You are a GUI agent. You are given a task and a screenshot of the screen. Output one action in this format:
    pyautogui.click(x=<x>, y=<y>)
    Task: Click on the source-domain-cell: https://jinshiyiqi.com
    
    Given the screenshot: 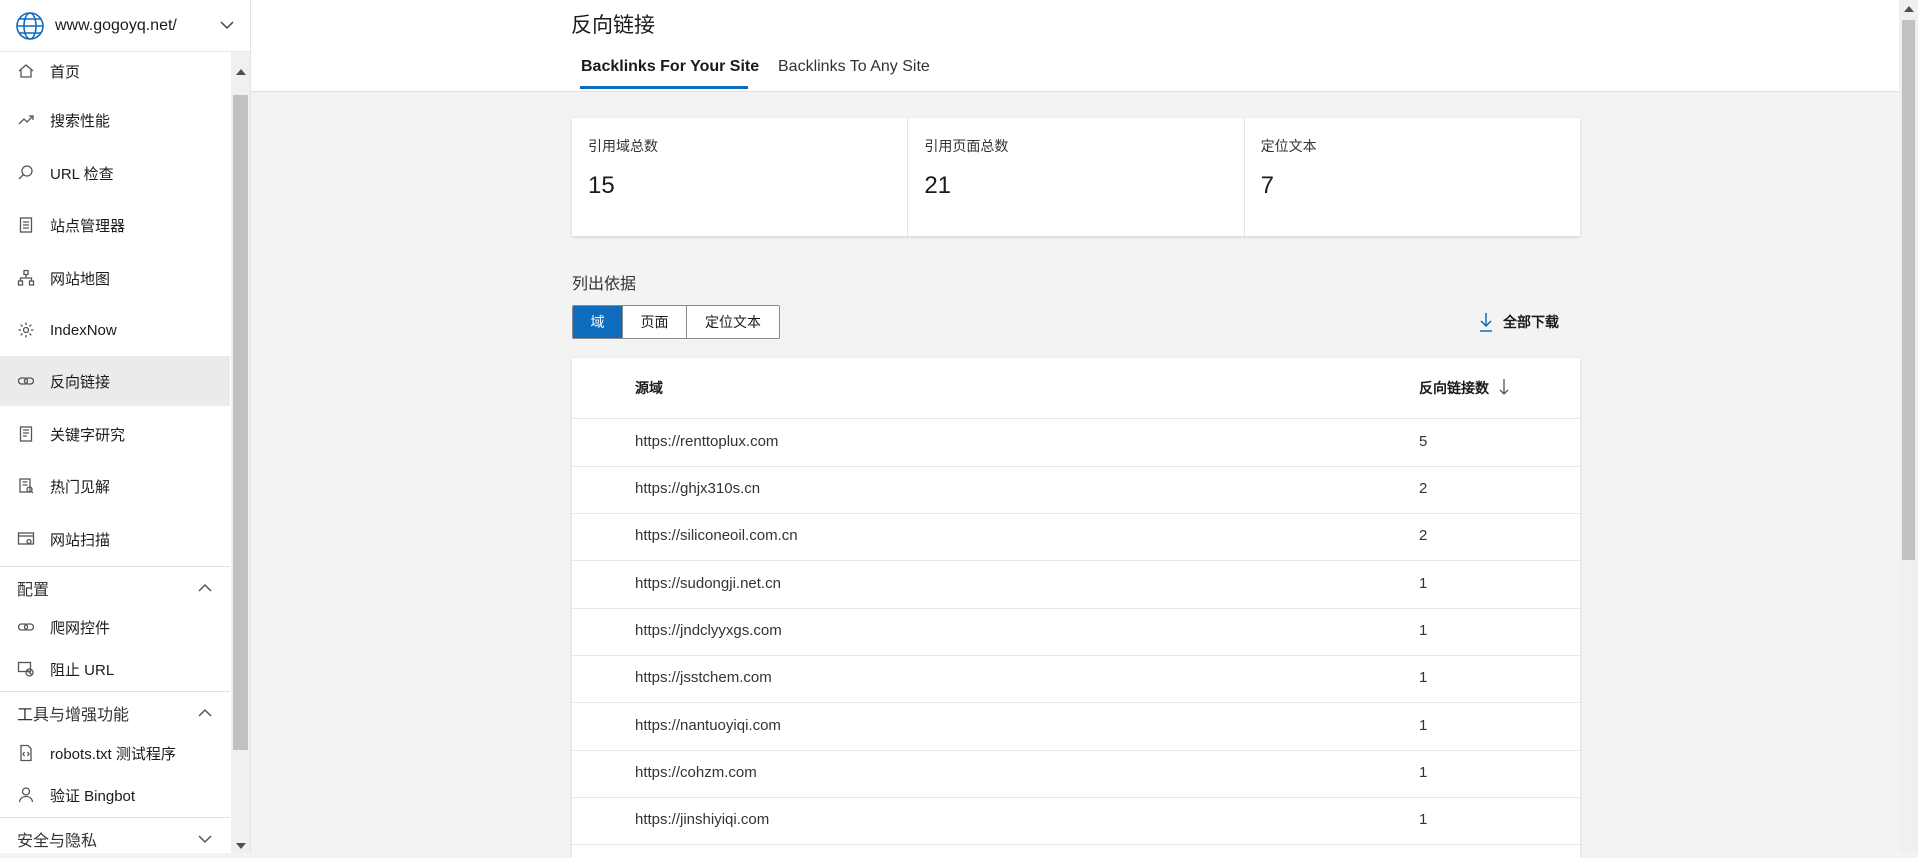 What is the action you would take?
    pyautogui.click(x=702, y=819)
    